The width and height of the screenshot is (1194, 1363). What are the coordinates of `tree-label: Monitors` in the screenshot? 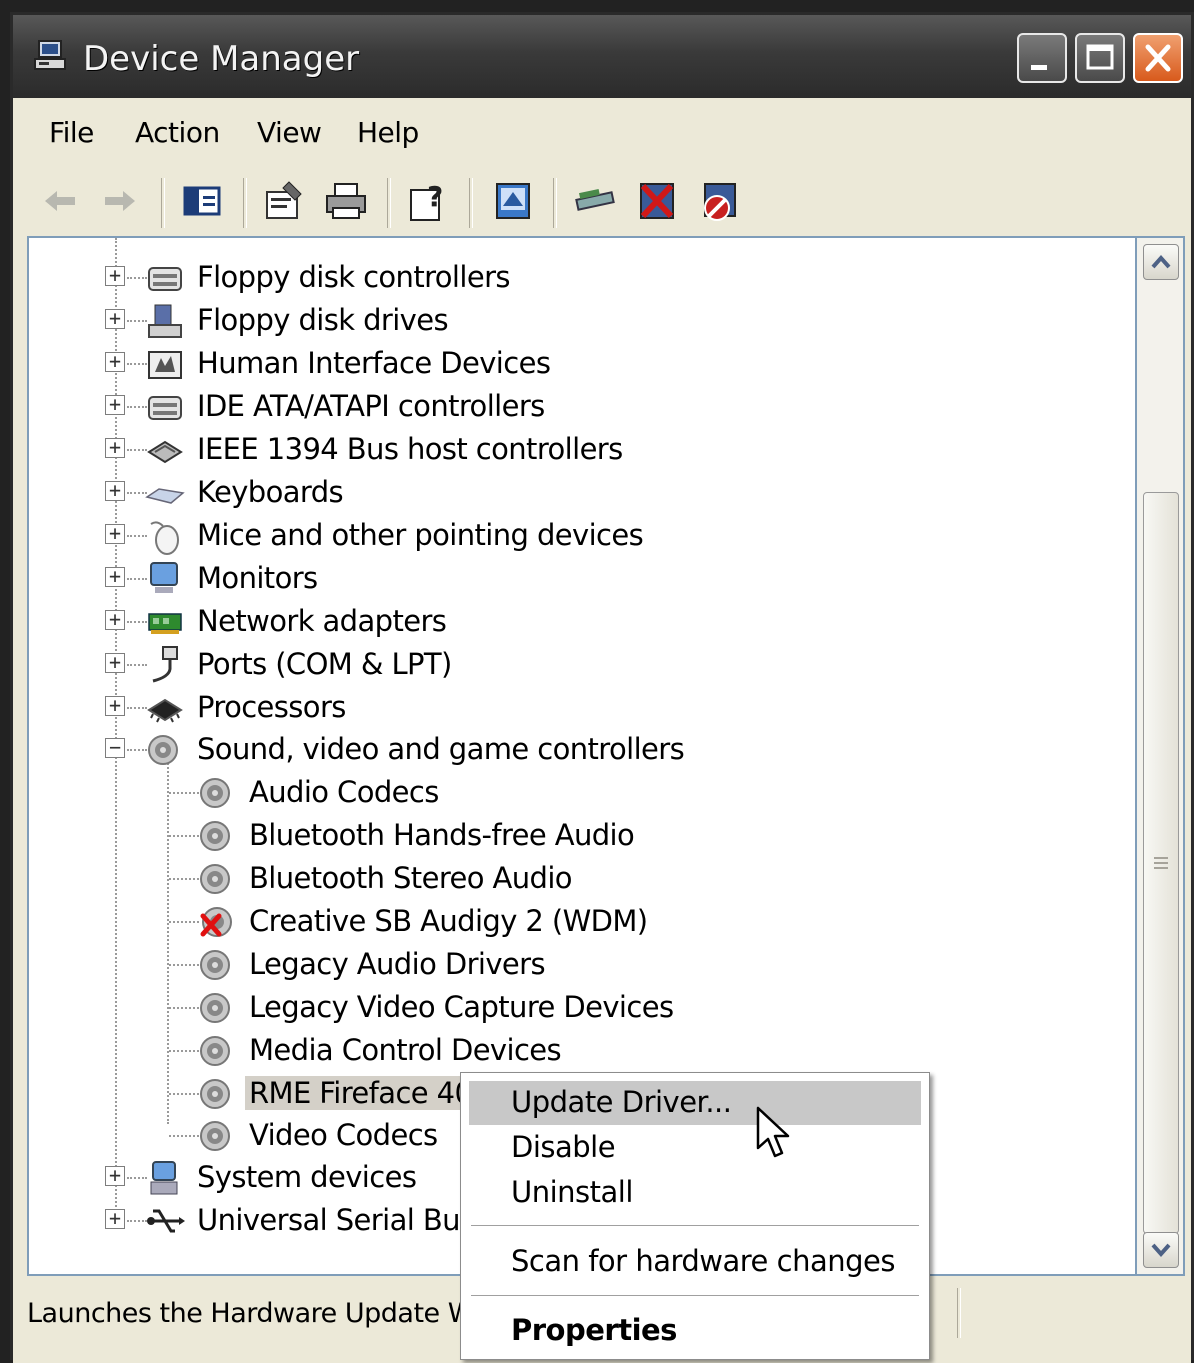 It's located at (257, 578).